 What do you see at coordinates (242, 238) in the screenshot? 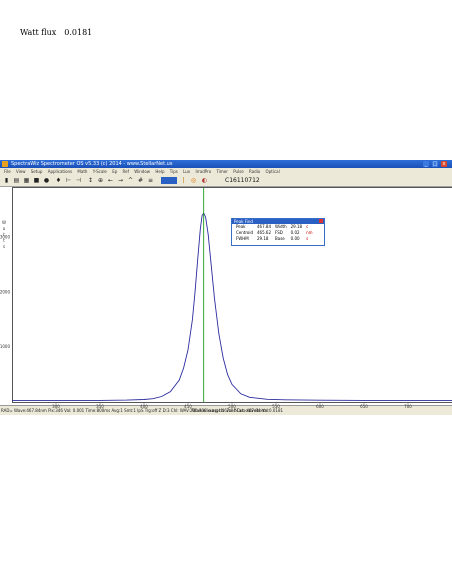
I see `fwhm-label: FWHM` at bounding box center [242, 238].